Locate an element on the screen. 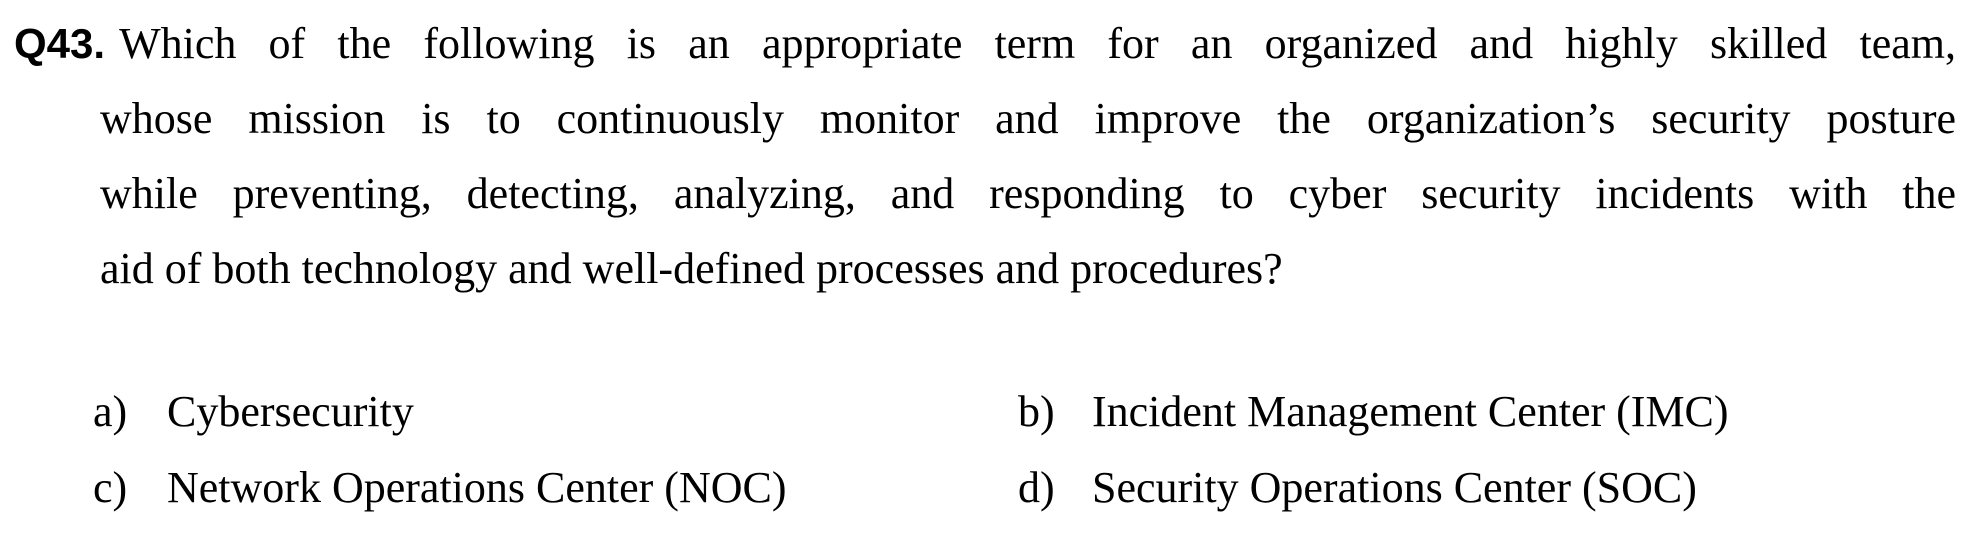  option-b-letter: b) is located at coordinates (1036, 411).